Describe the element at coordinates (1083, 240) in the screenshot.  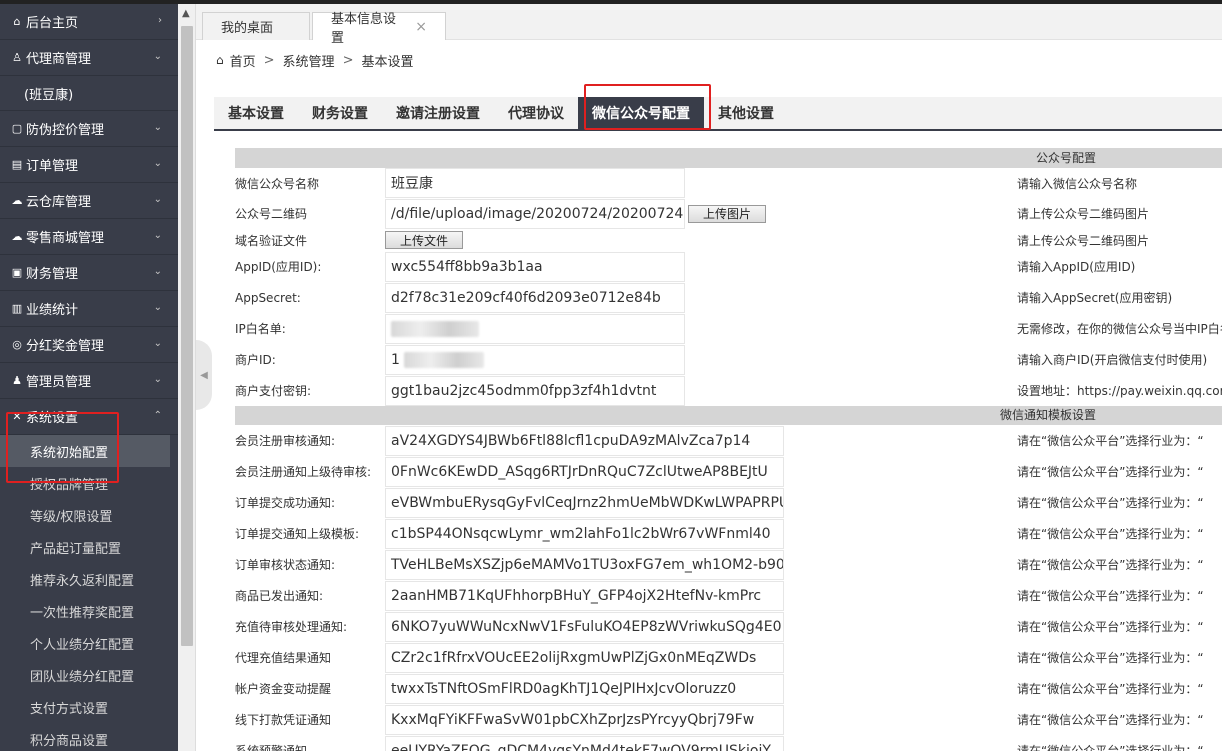
I see `field-hint: 请上传公众号二维码图片` at that location.